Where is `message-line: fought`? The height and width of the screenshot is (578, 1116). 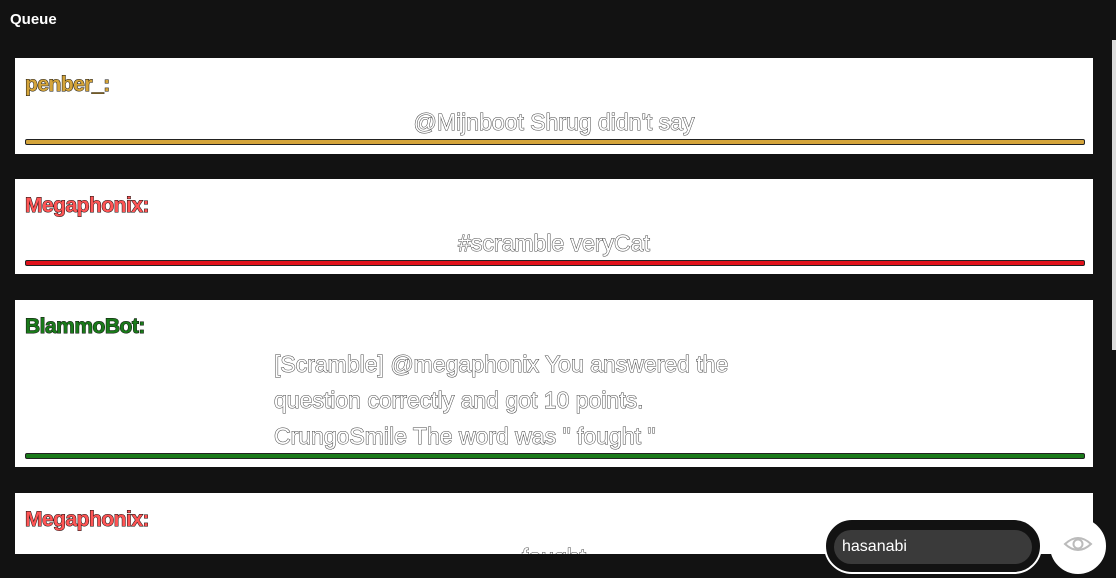
message-line: fought is located at coordinates (554, 549).